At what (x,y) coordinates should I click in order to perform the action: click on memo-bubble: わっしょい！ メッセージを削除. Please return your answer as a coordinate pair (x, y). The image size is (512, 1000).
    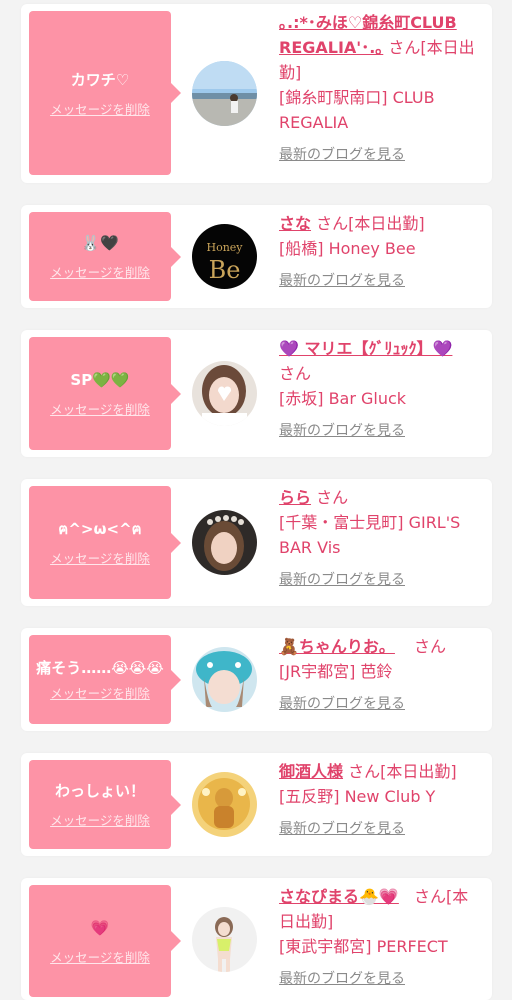
    Looking at the image, I should click on (105, 804).